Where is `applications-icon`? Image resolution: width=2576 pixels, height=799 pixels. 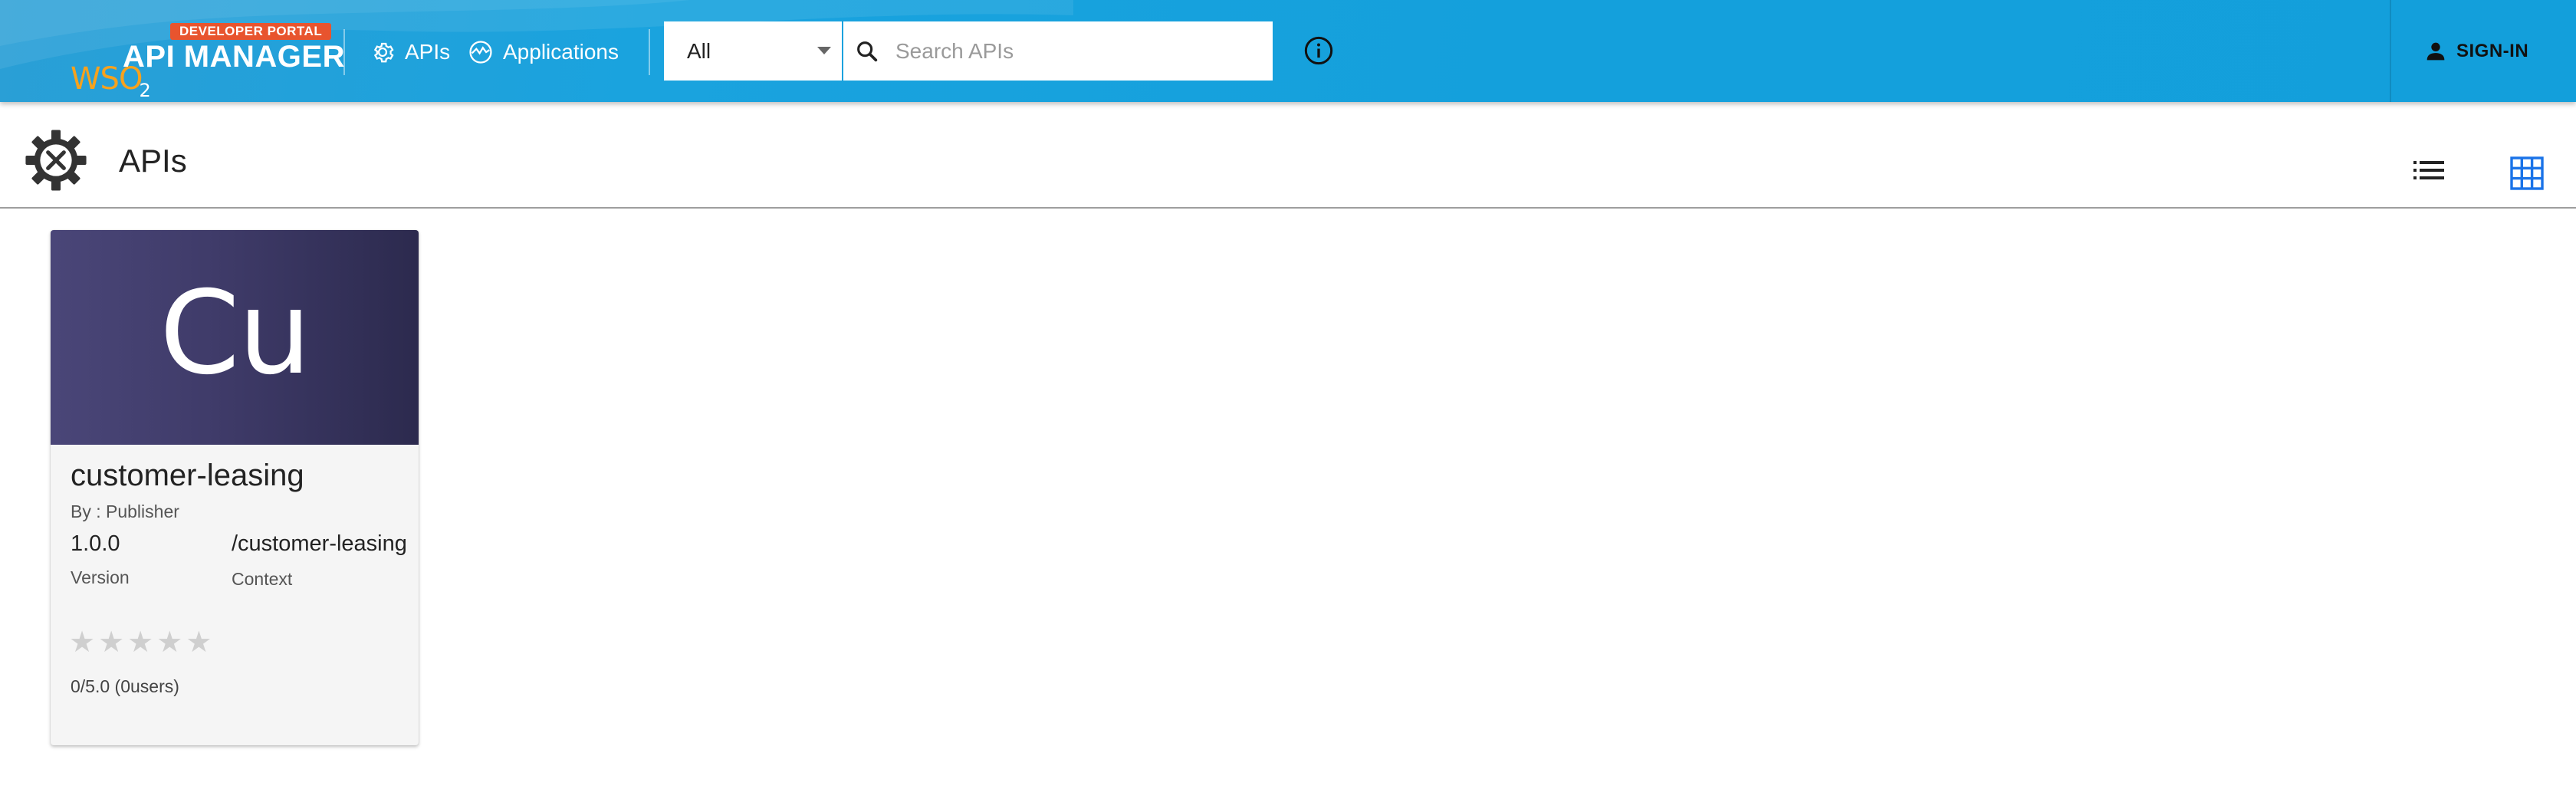
applications-icon is located at coordinates (481, 52).